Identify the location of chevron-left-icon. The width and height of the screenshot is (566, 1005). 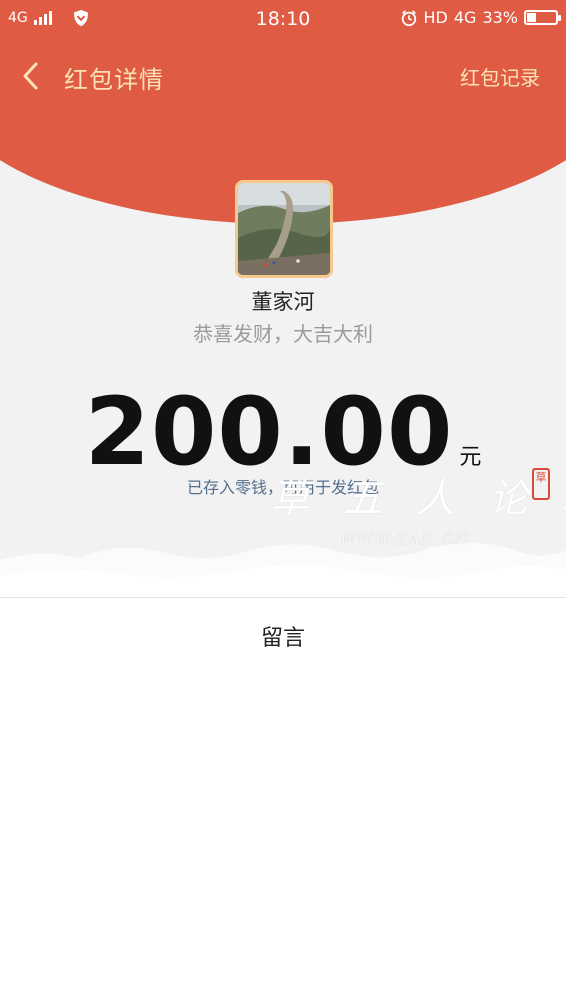
(30, 76).